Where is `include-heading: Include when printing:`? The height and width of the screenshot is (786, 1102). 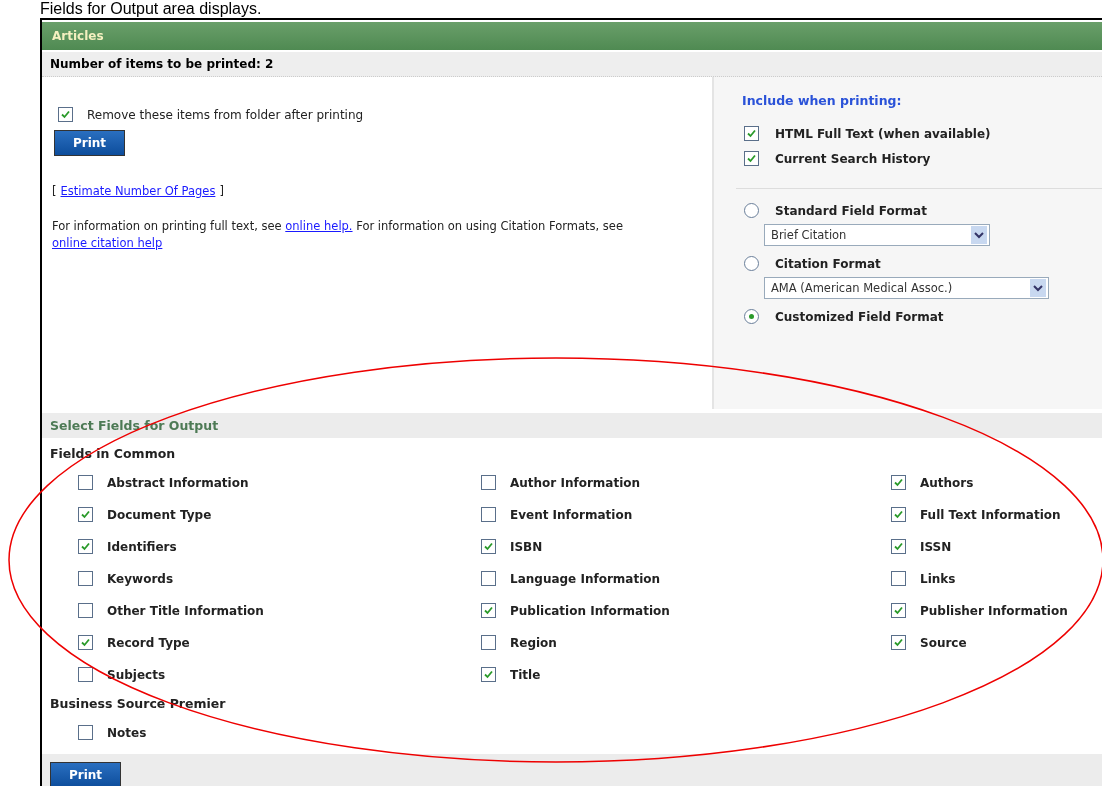
include-heading: Include when printing: is located at coordinates (822, 100).